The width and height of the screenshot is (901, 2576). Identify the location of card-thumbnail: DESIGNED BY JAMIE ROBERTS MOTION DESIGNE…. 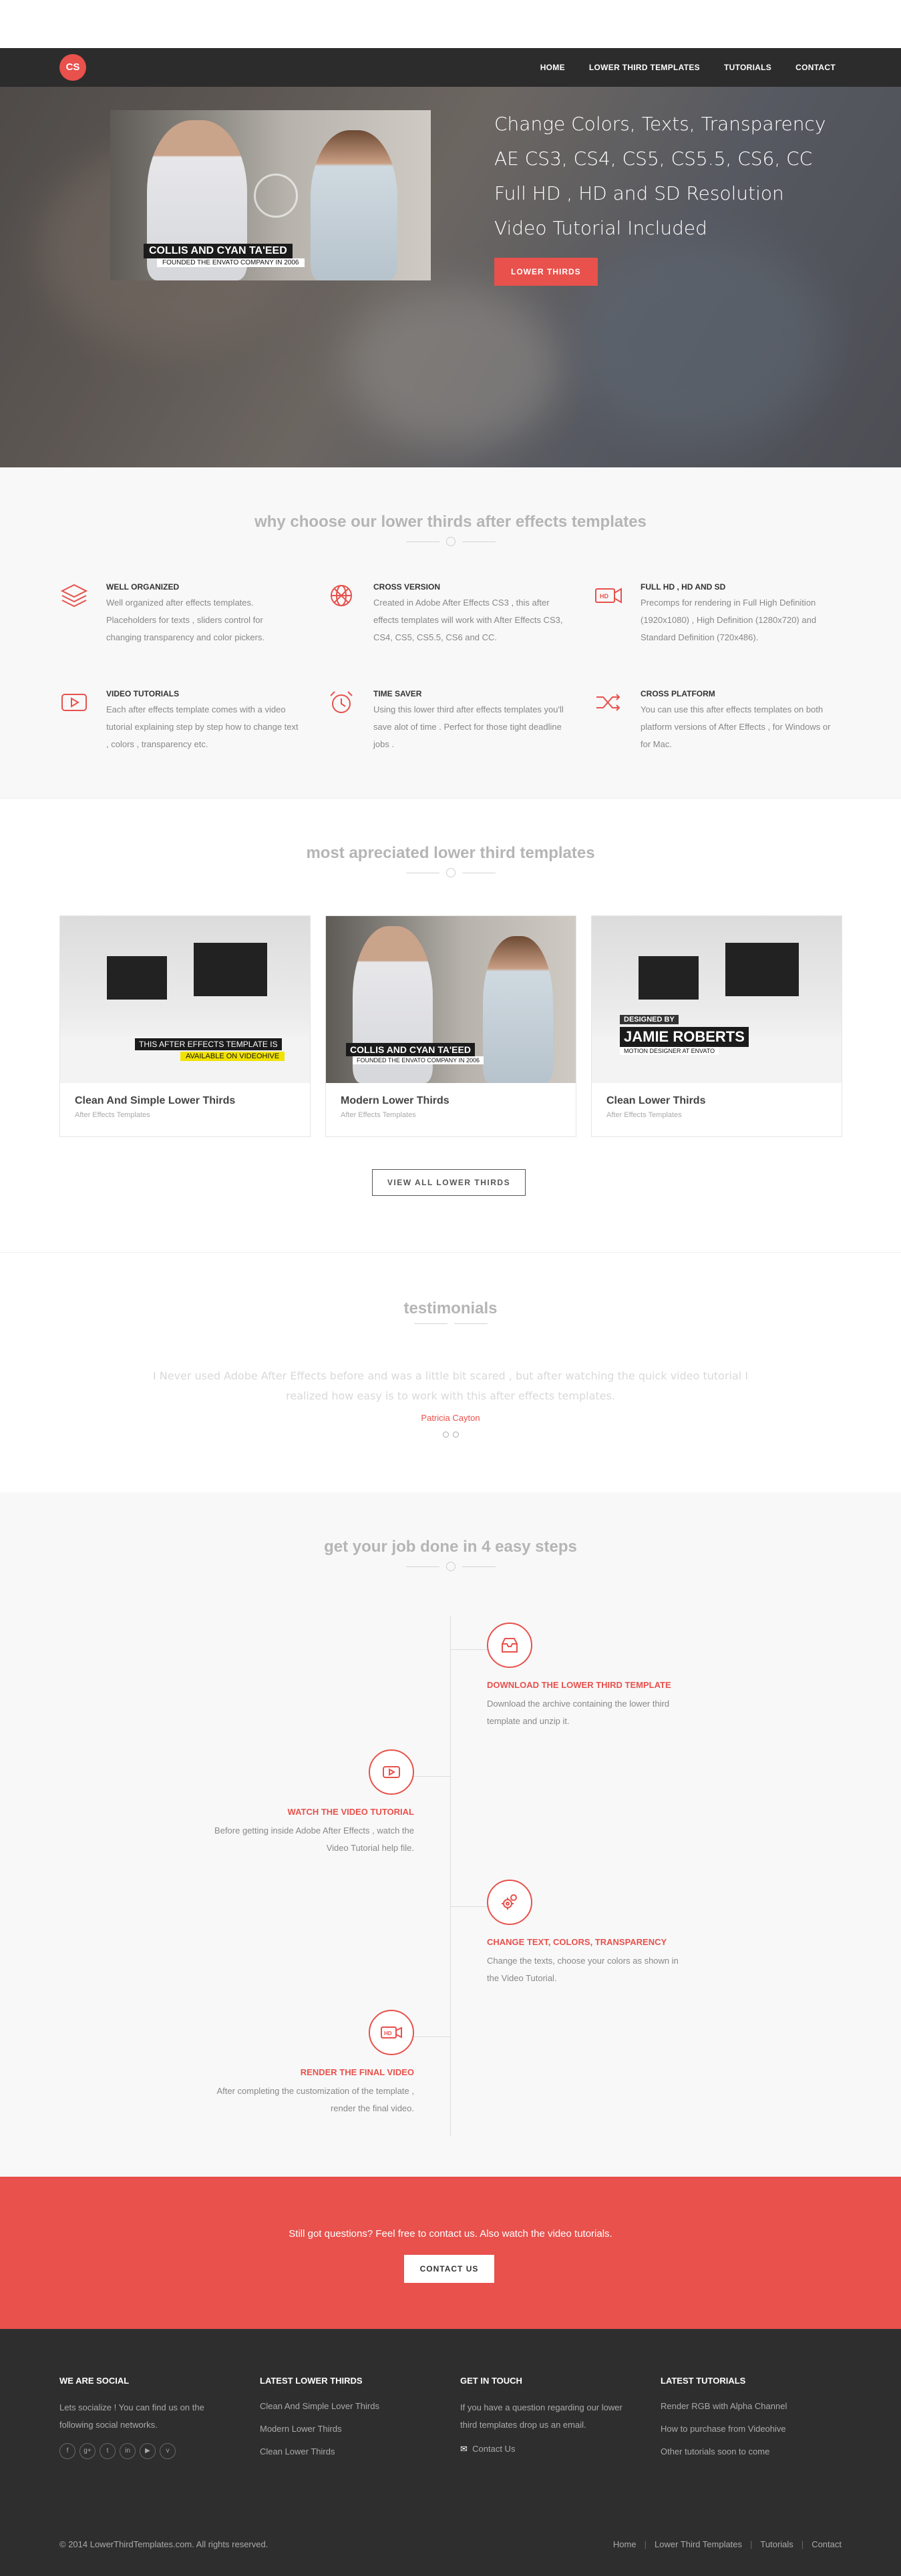
(717, 999).